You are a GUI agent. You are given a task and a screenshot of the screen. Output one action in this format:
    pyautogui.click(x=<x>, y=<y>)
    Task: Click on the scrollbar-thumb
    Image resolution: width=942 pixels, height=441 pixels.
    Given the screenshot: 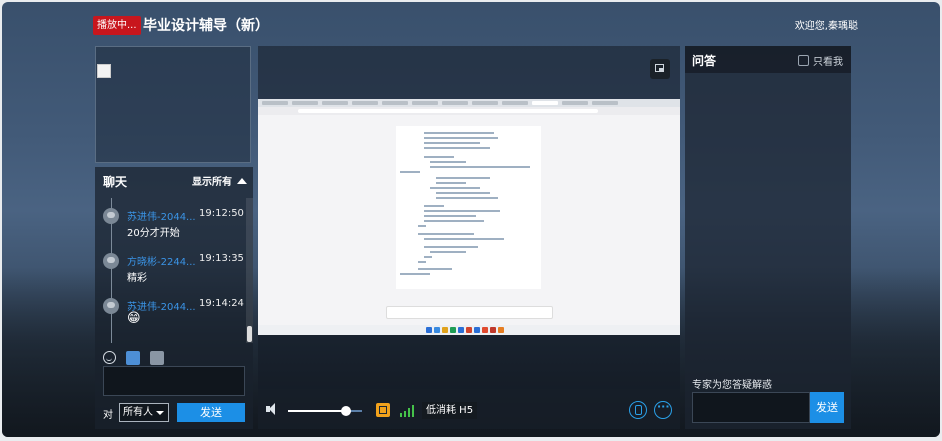 What is the action you would take?
    pyautogui.click(x=249, y=334)
    